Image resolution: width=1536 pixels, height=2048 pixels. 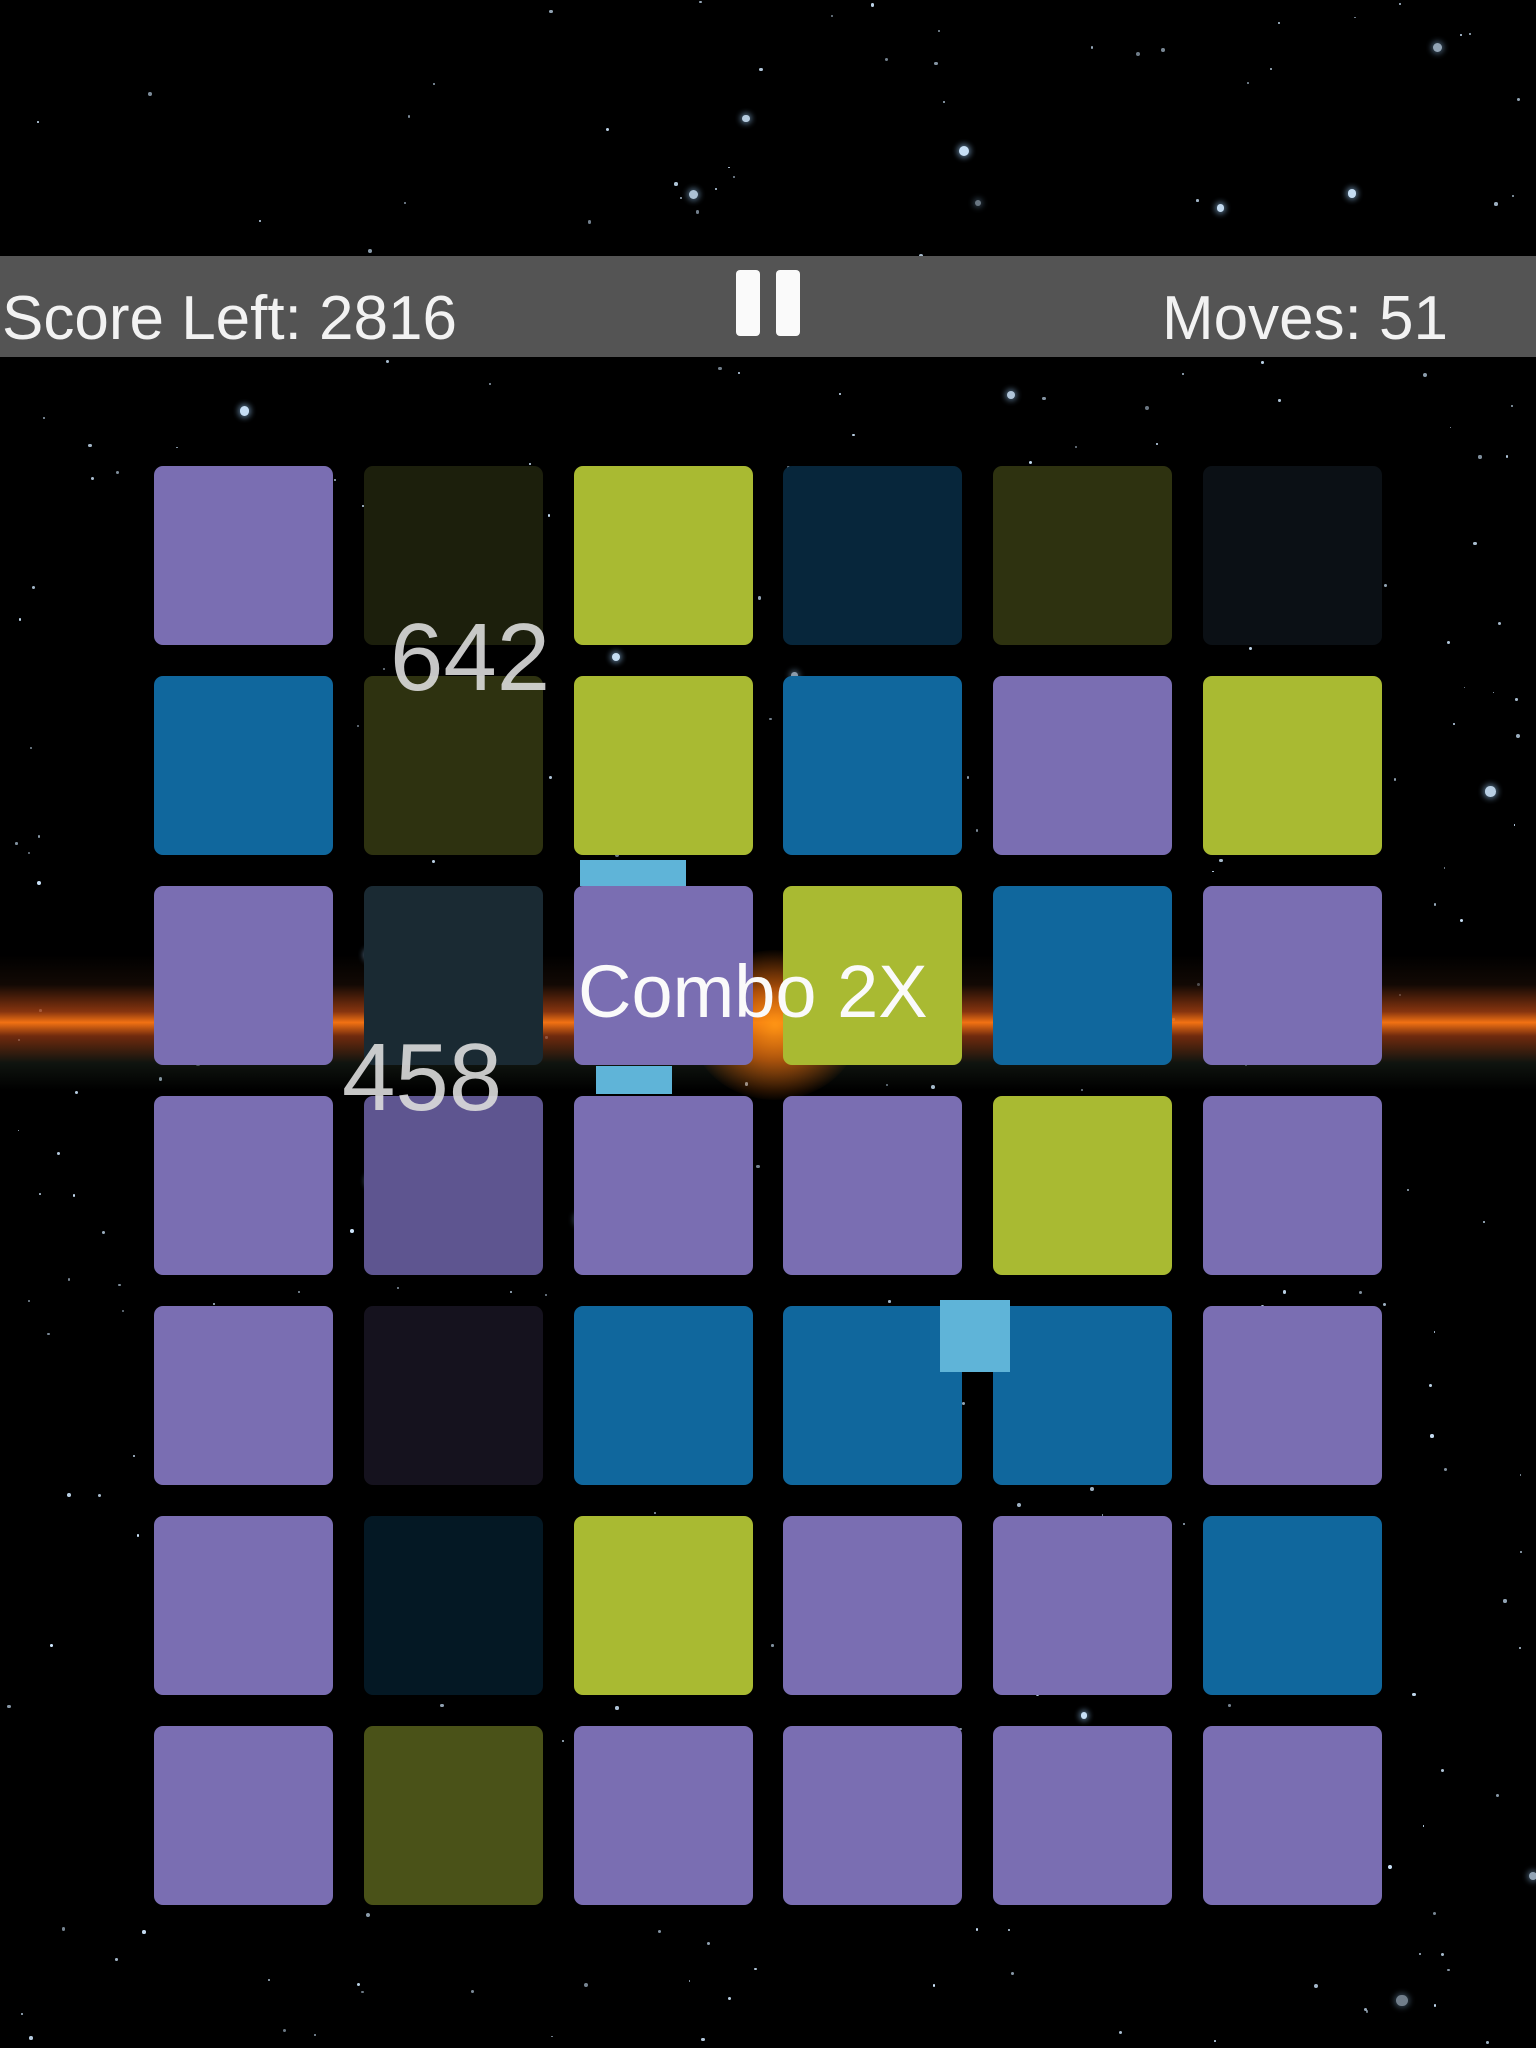 I want to click on floating-score-popup: 458, so click(x=422, y=1077).